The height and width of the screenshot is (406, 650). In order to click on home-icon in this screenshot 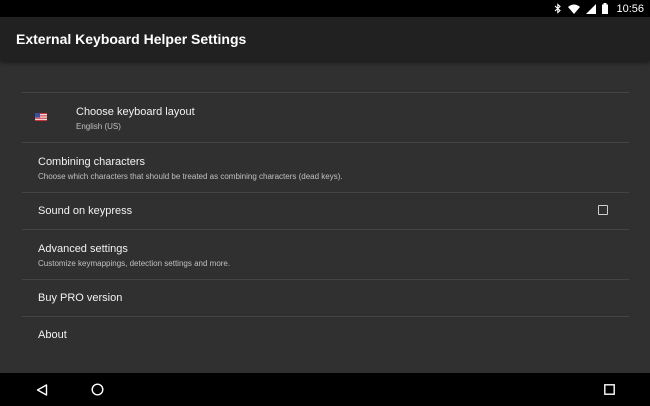, I will do `click(97, 389)`.